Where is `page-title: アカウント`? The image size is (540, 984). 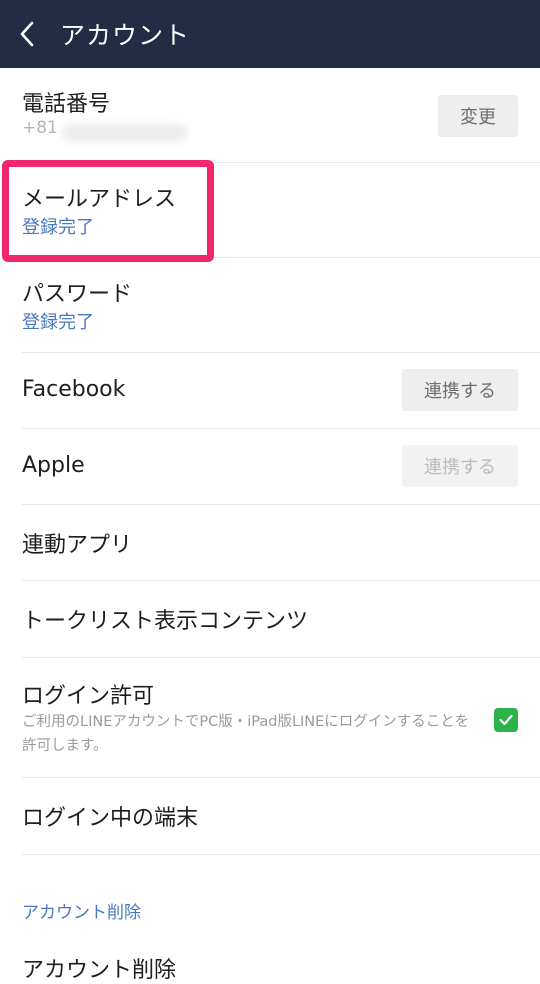 page-title: アカウント is located at coordinates (125, 35).